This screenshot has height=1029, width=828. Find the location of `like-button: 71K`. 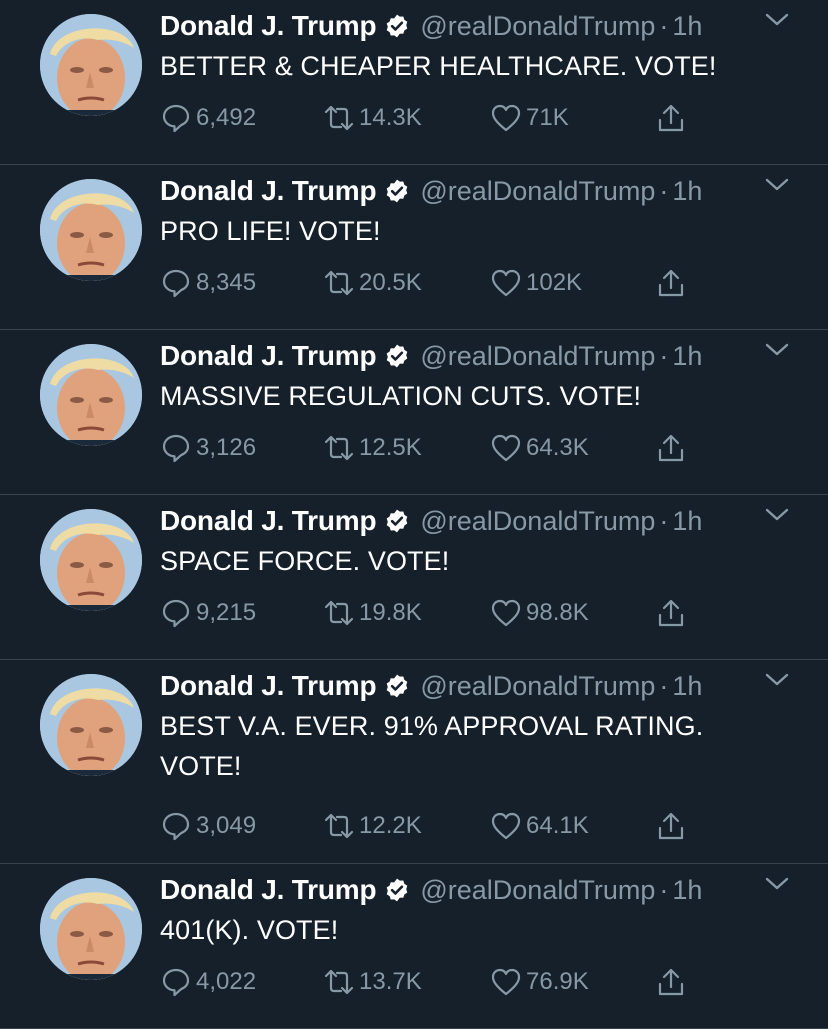

like-button: 71K is located at coordinates (529, 118).